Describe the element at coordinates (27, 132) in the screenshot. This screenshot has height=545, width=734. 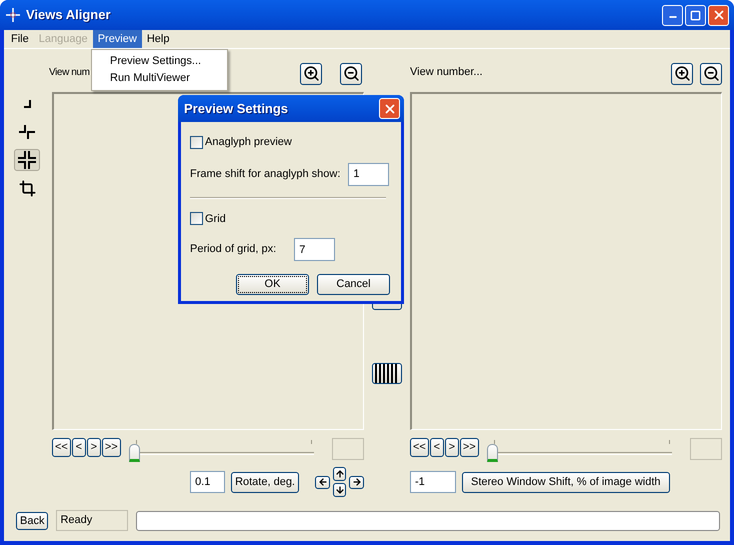
I see `corners-icon` at that location.